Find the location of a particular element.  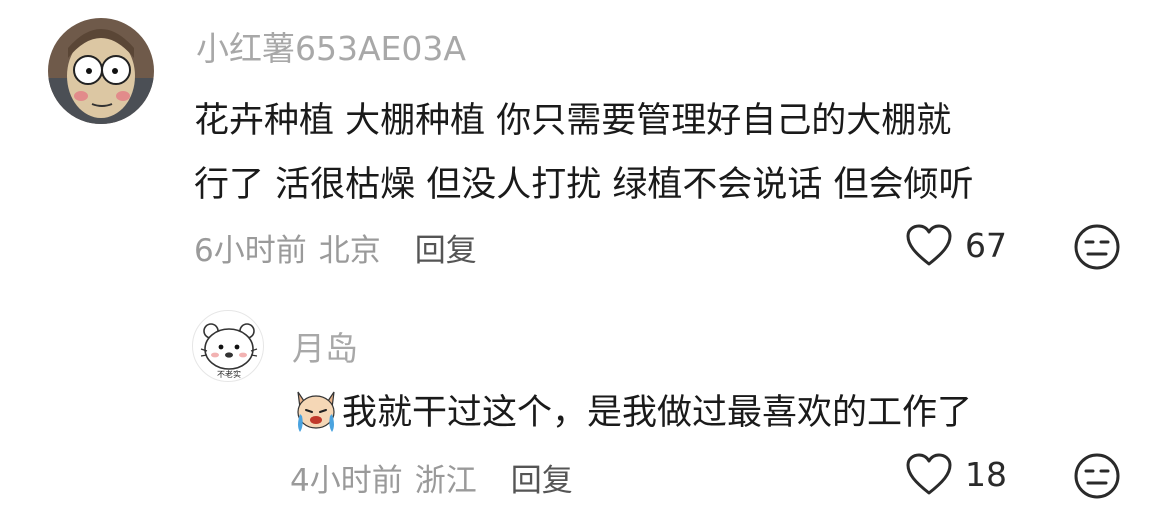

comment-text: 我就干过这个，是我做过最喜欢的工作了 is located at coordinates (631, 413).